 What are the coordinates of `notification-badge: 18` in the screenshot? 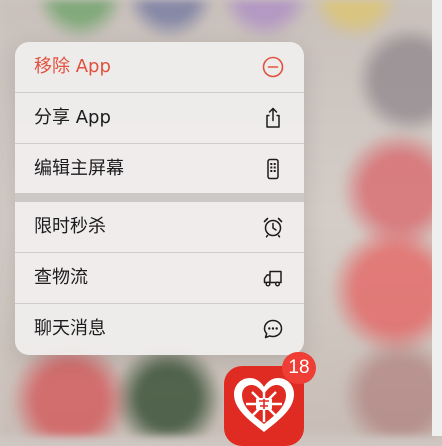 It's located at (299, 368).